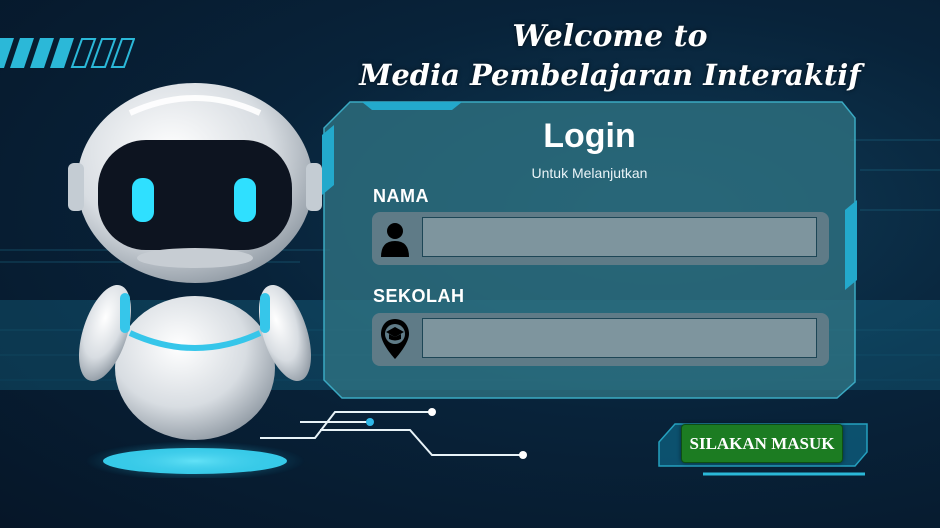 The width and height of the screenshot is (940, 528). I want to click on circuit-decoration, so click(393, 433).